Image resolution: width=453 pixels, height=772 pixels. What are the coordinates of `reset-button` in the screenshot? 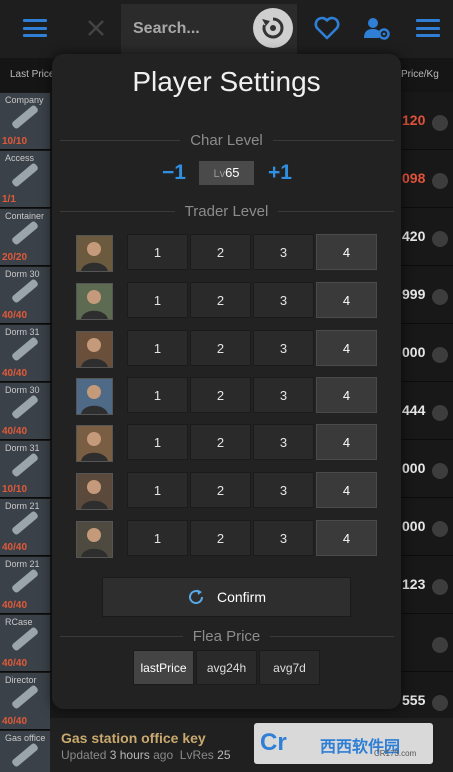 It's located at (273, 28).